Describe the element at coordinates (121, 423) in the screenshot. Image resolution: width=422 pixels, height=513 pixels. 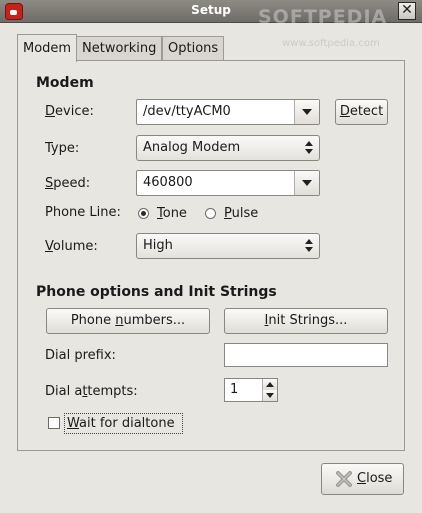
I see `wait-dialtone-label: Wait for dialtone` at that location.